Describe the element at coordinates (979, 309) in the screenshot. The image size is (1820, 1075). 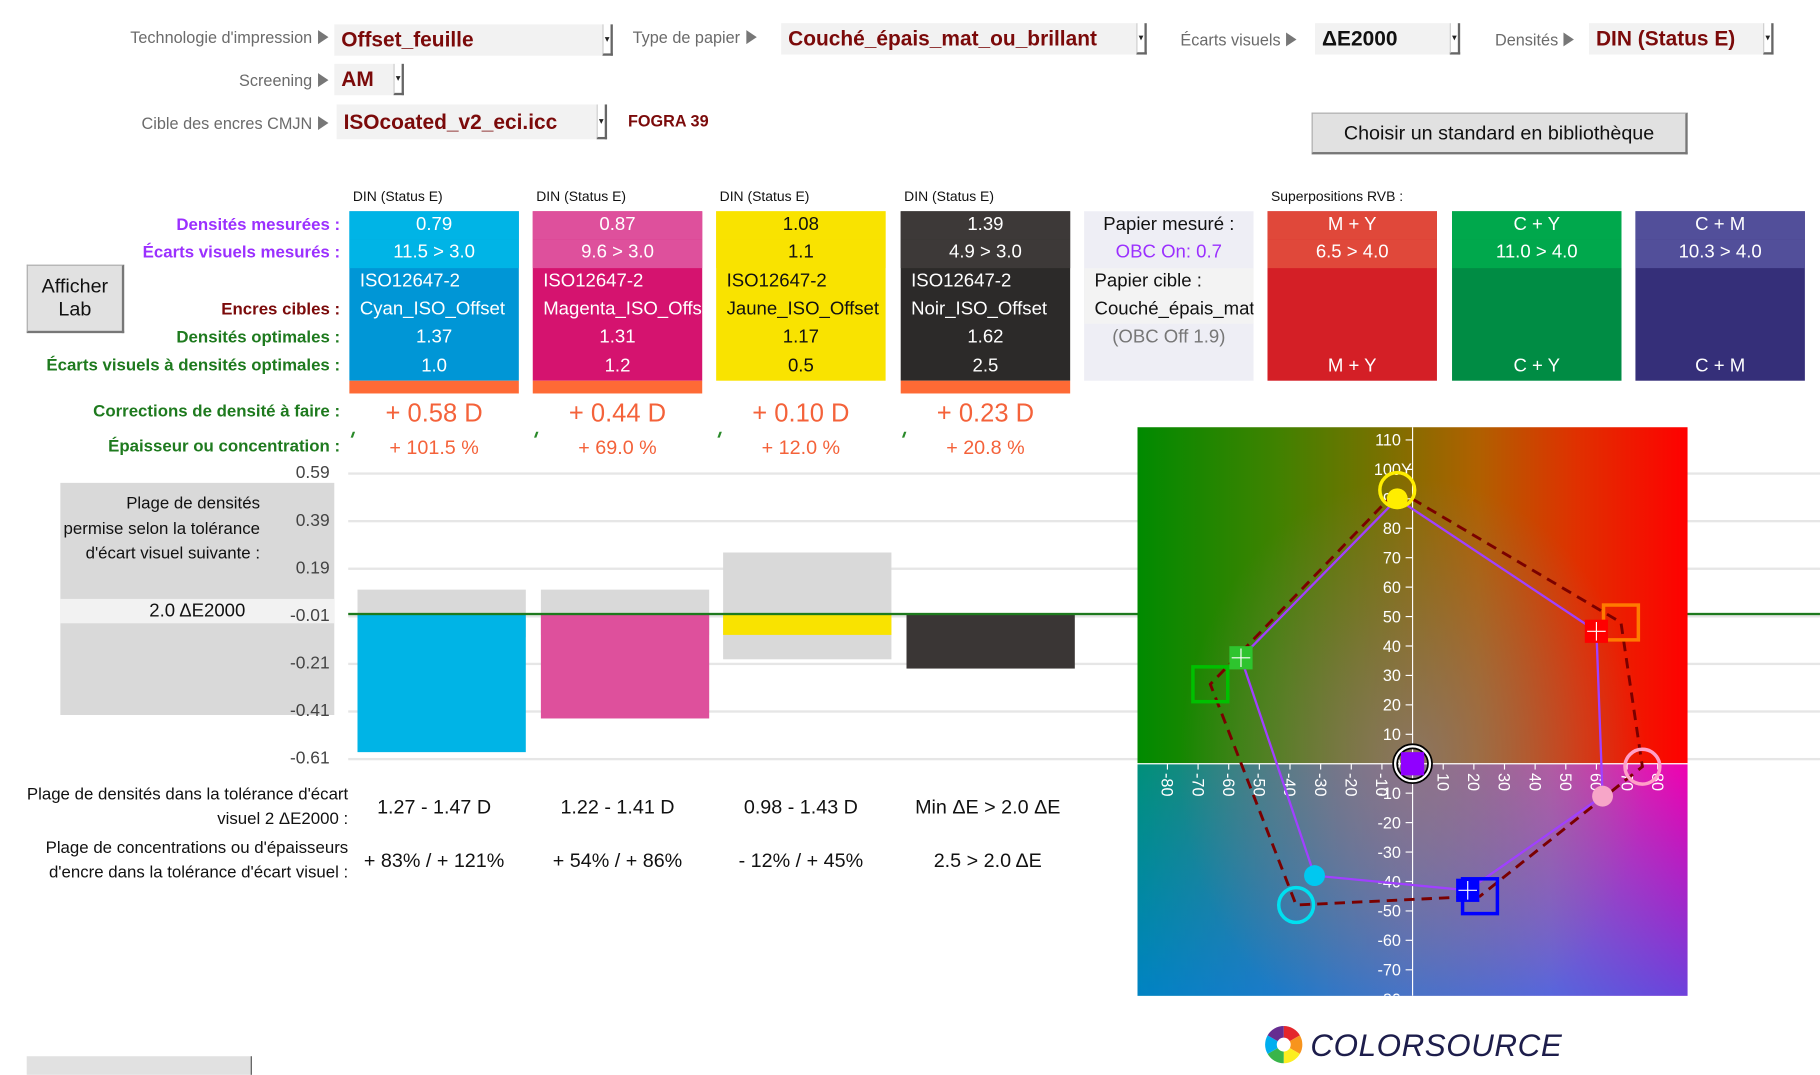
I see `ink-ink-name: Noir_ISO_Offset` at that location.